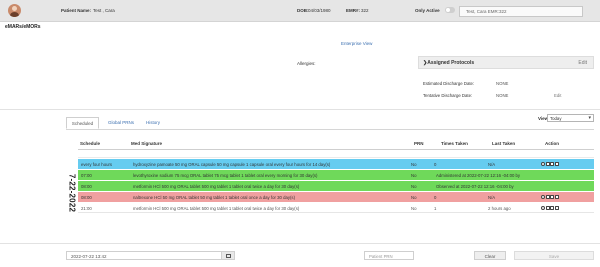 The width and height of the screenshot is (600, 267). I want to click on row-schedule: every four hours, so click(97, 164).